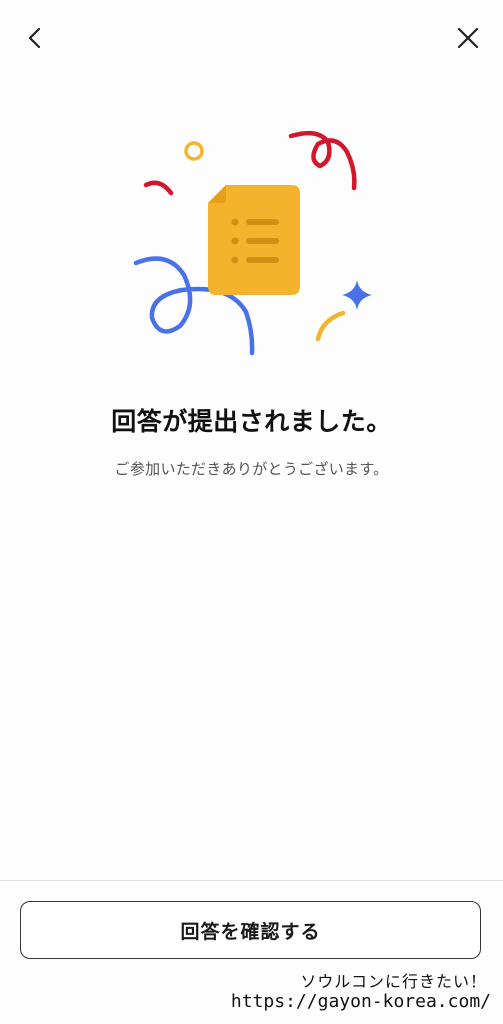 Image resolution: width=503 pixels, height=1024 pixels. I want to click on watermark-caption: ソウルコンに行きたい！, so click(393, 981).